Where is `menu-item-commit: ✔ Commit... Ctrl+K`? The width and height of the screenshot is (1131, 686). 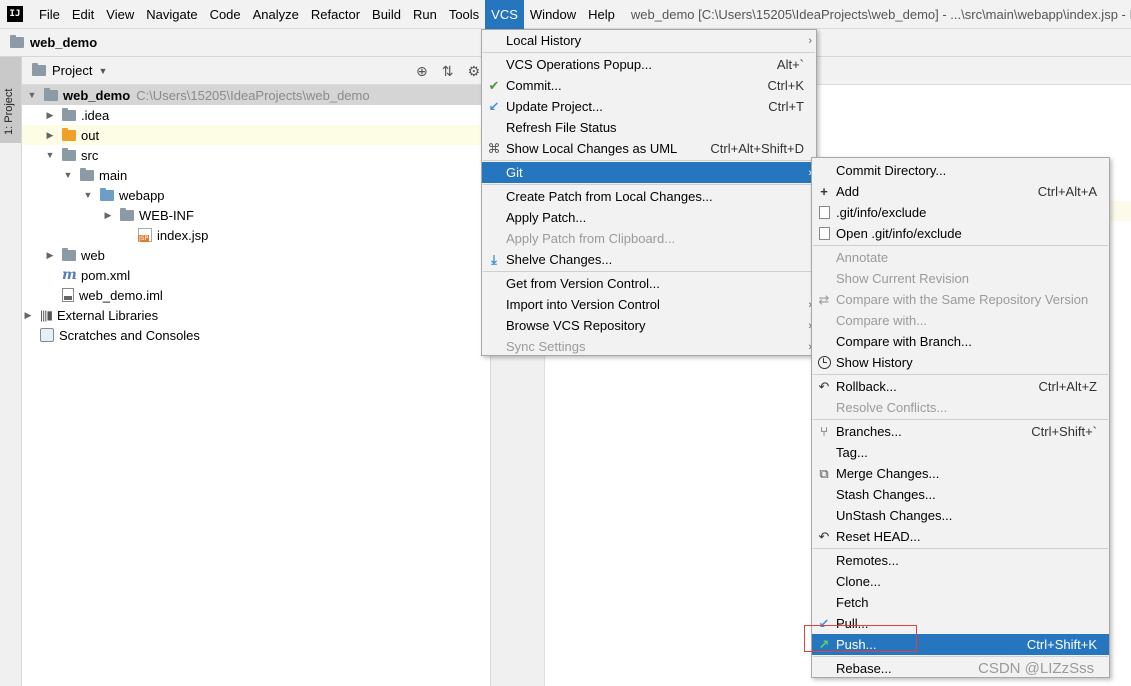
menu-item-commit: ✔ Commit... Ctrl+K is located at coordinates (649, 85).